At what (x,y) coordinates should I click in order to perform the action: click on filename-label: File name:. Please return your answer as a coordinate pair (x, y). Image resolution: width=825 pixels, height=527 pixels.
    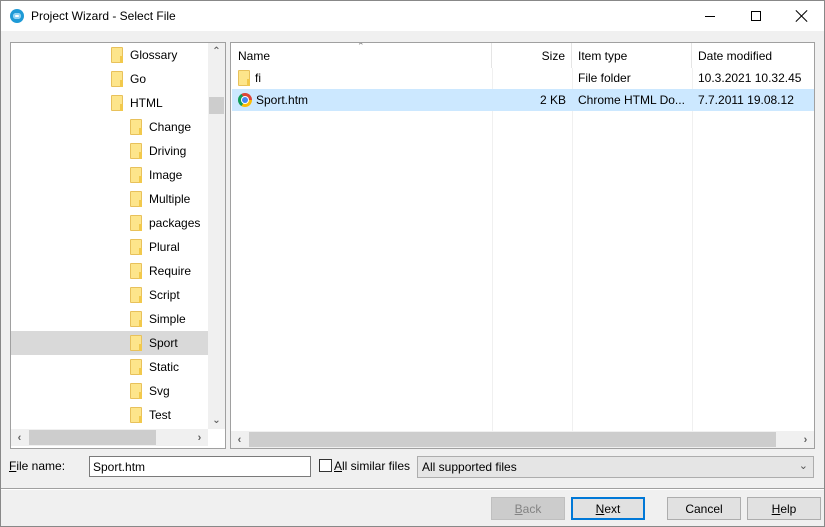
    Looking at the image, I should click on (37, 466).